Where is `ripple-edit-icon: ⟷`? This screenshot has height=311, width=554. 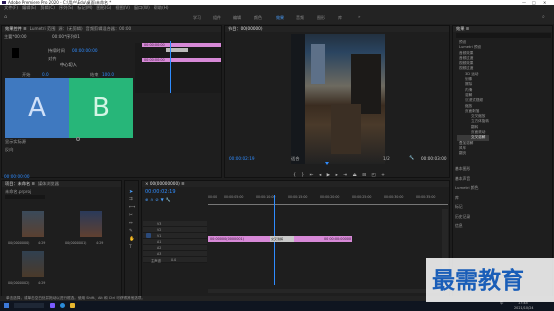
ripple-edit-icon: ⟷ is located at coordinates (132, 207).